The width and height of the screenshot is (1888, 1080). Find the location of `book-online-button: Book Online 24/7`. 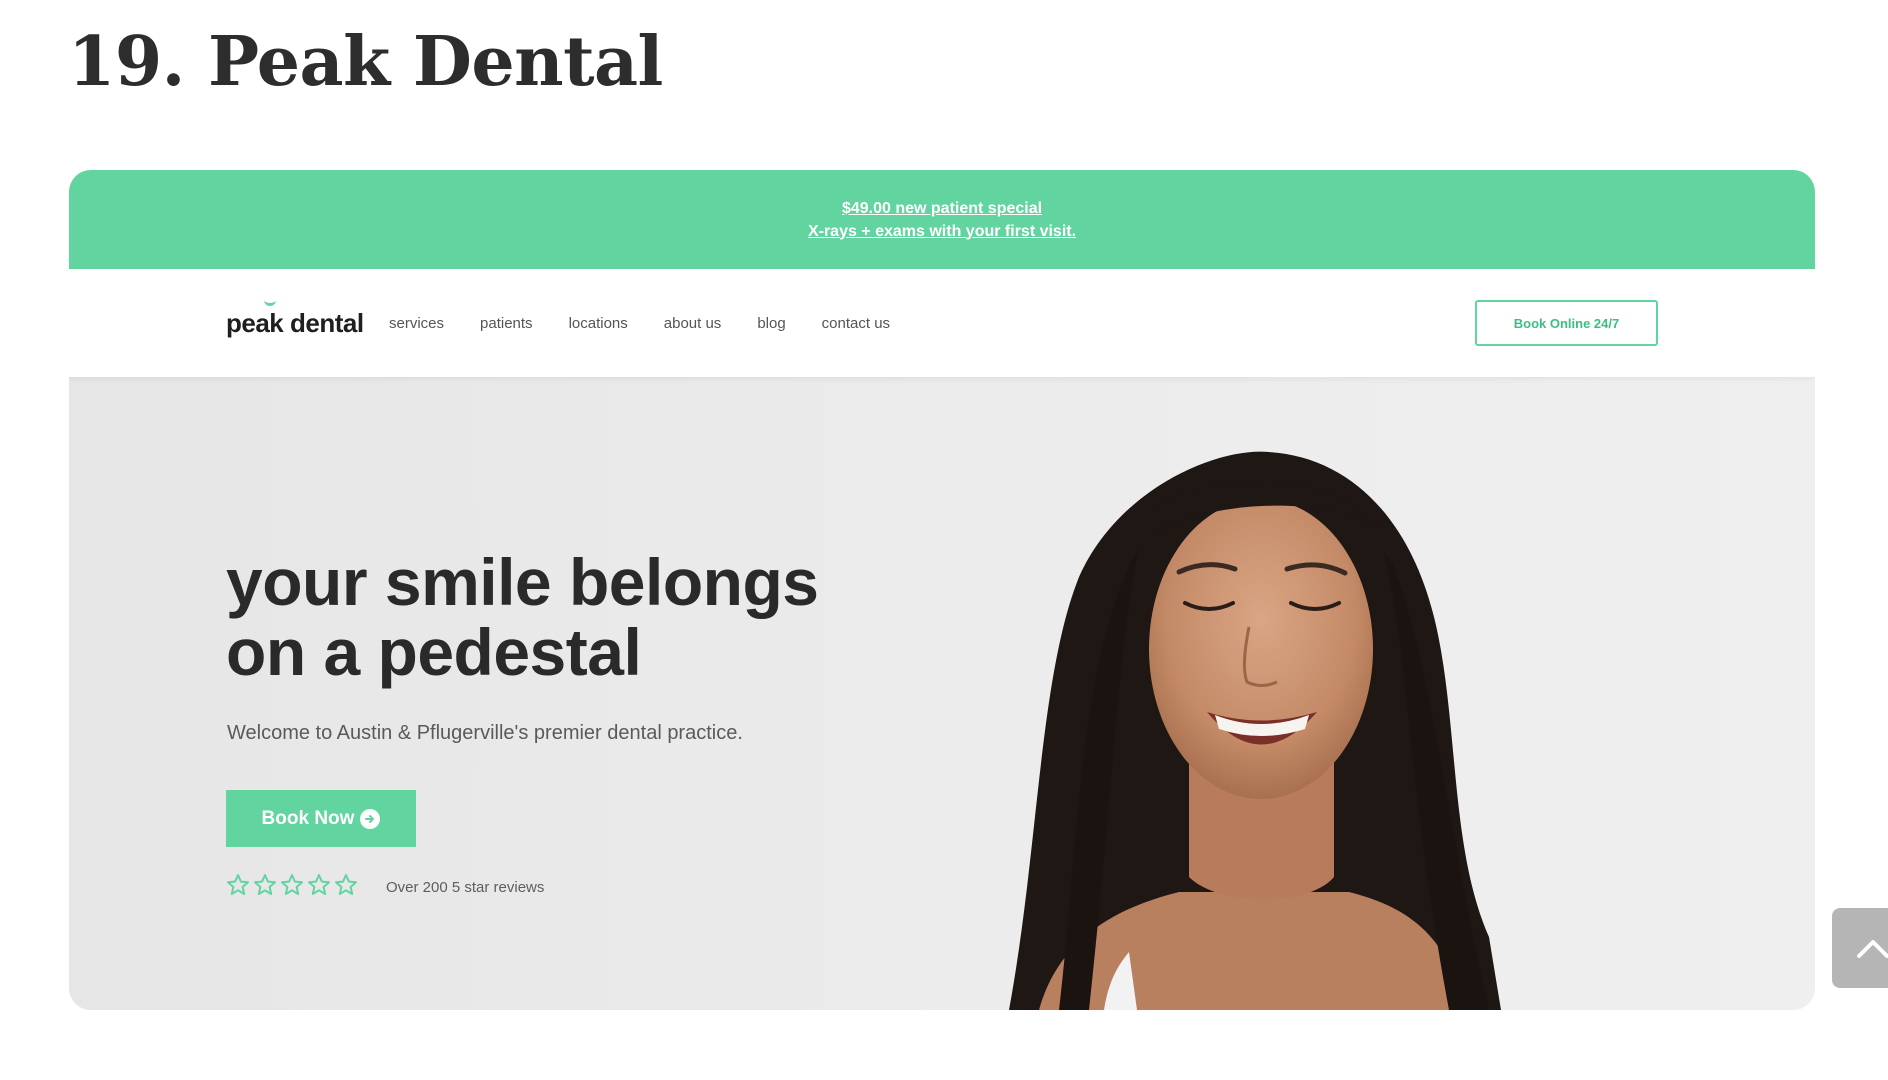

book-online-button: Book Online 24/7 is located at coordinates (1566, 323).